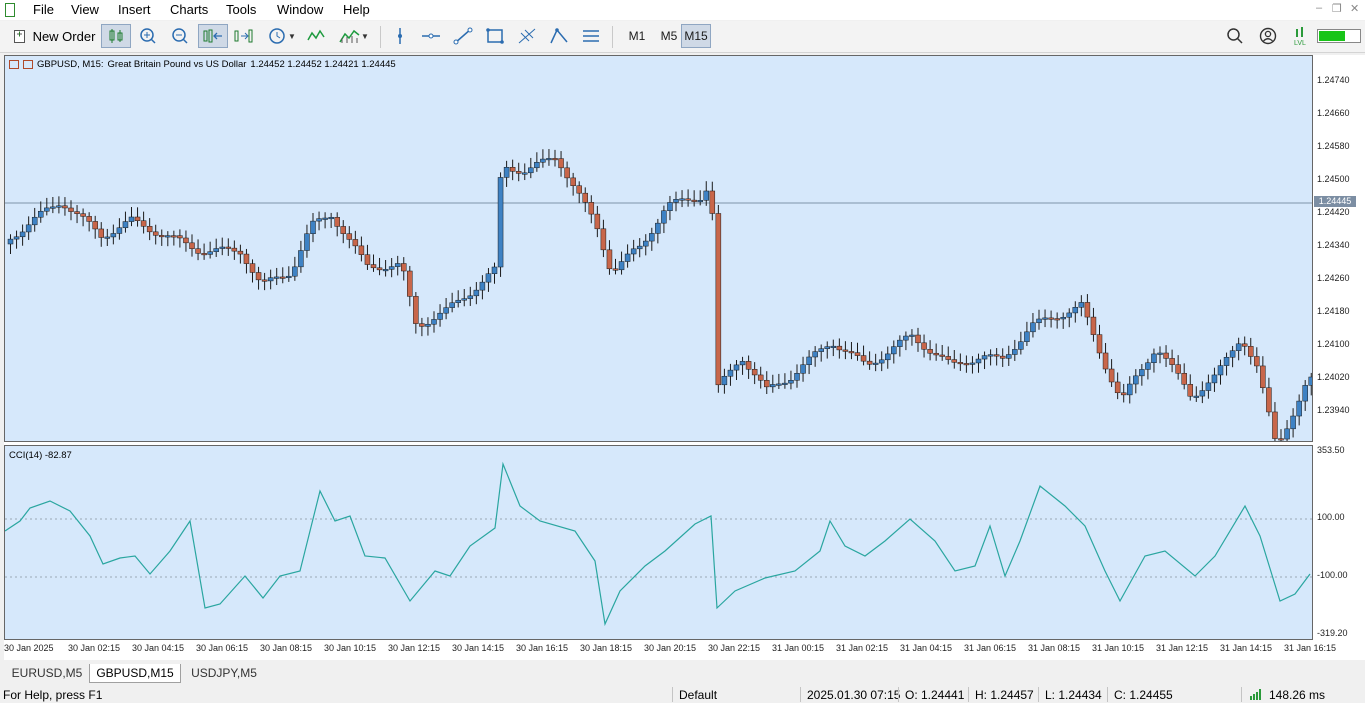 The image size is (1365, 703). What do you see at coordinates (244, 36) in the screenshot?
I see `chart-shift-button` at bounding box center [244, 36].